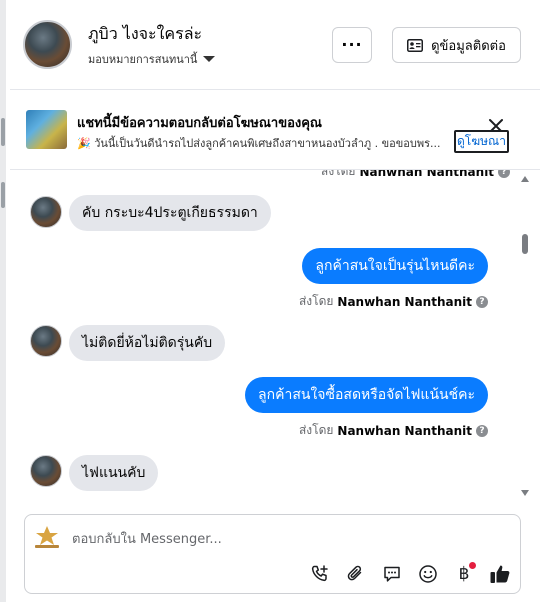  I want to click on incoming-message: คับ กระบะ4ประตูเกียธรรมดา, so click(170, 213).